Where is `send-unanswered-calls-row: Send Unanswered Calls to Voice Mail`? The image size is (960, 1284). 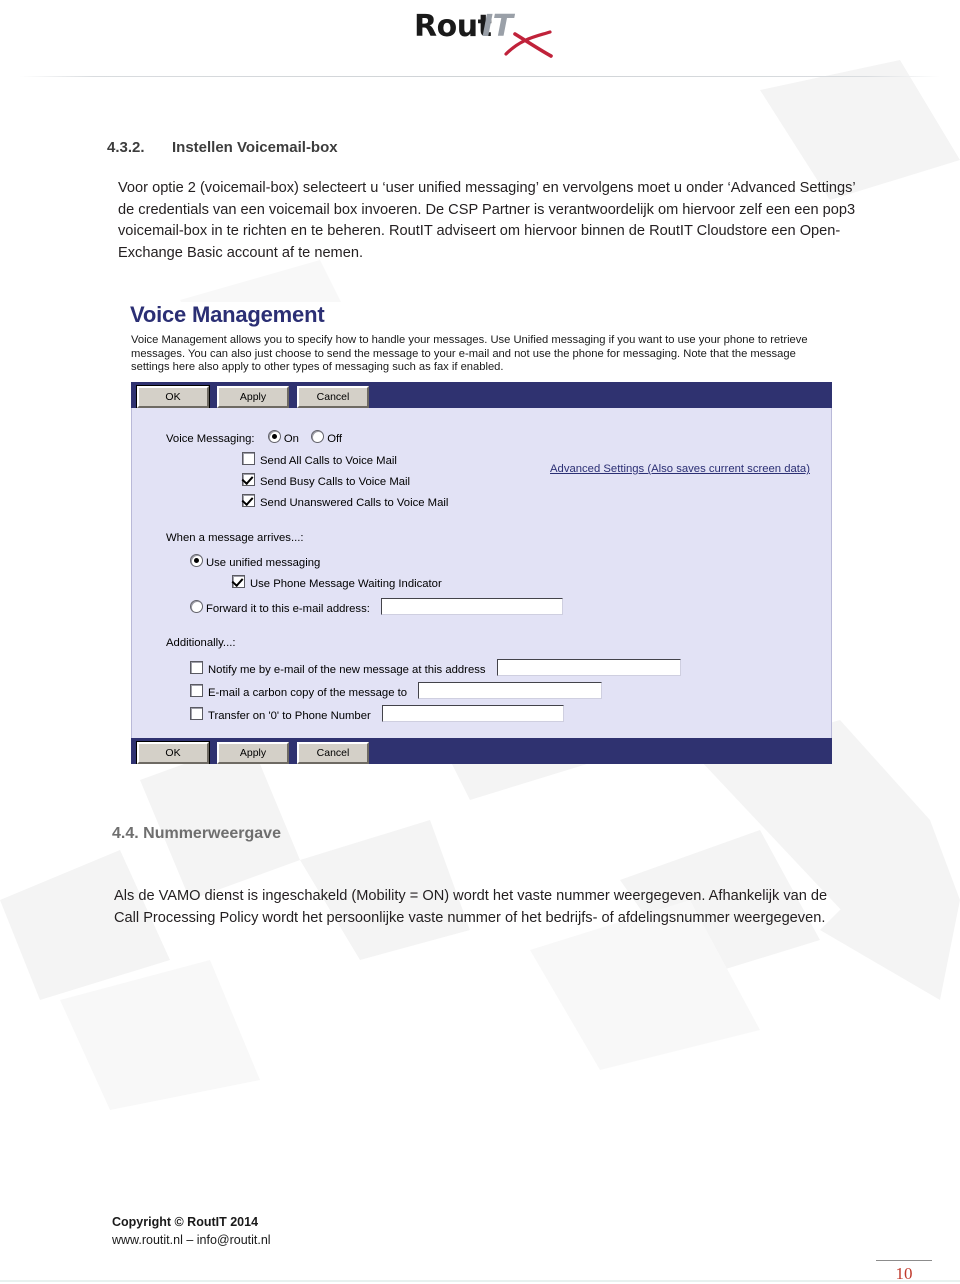
send-unanswered-calls-row: Send Unanswered Calls to Voice Mail is located at coordinates (345, 501).